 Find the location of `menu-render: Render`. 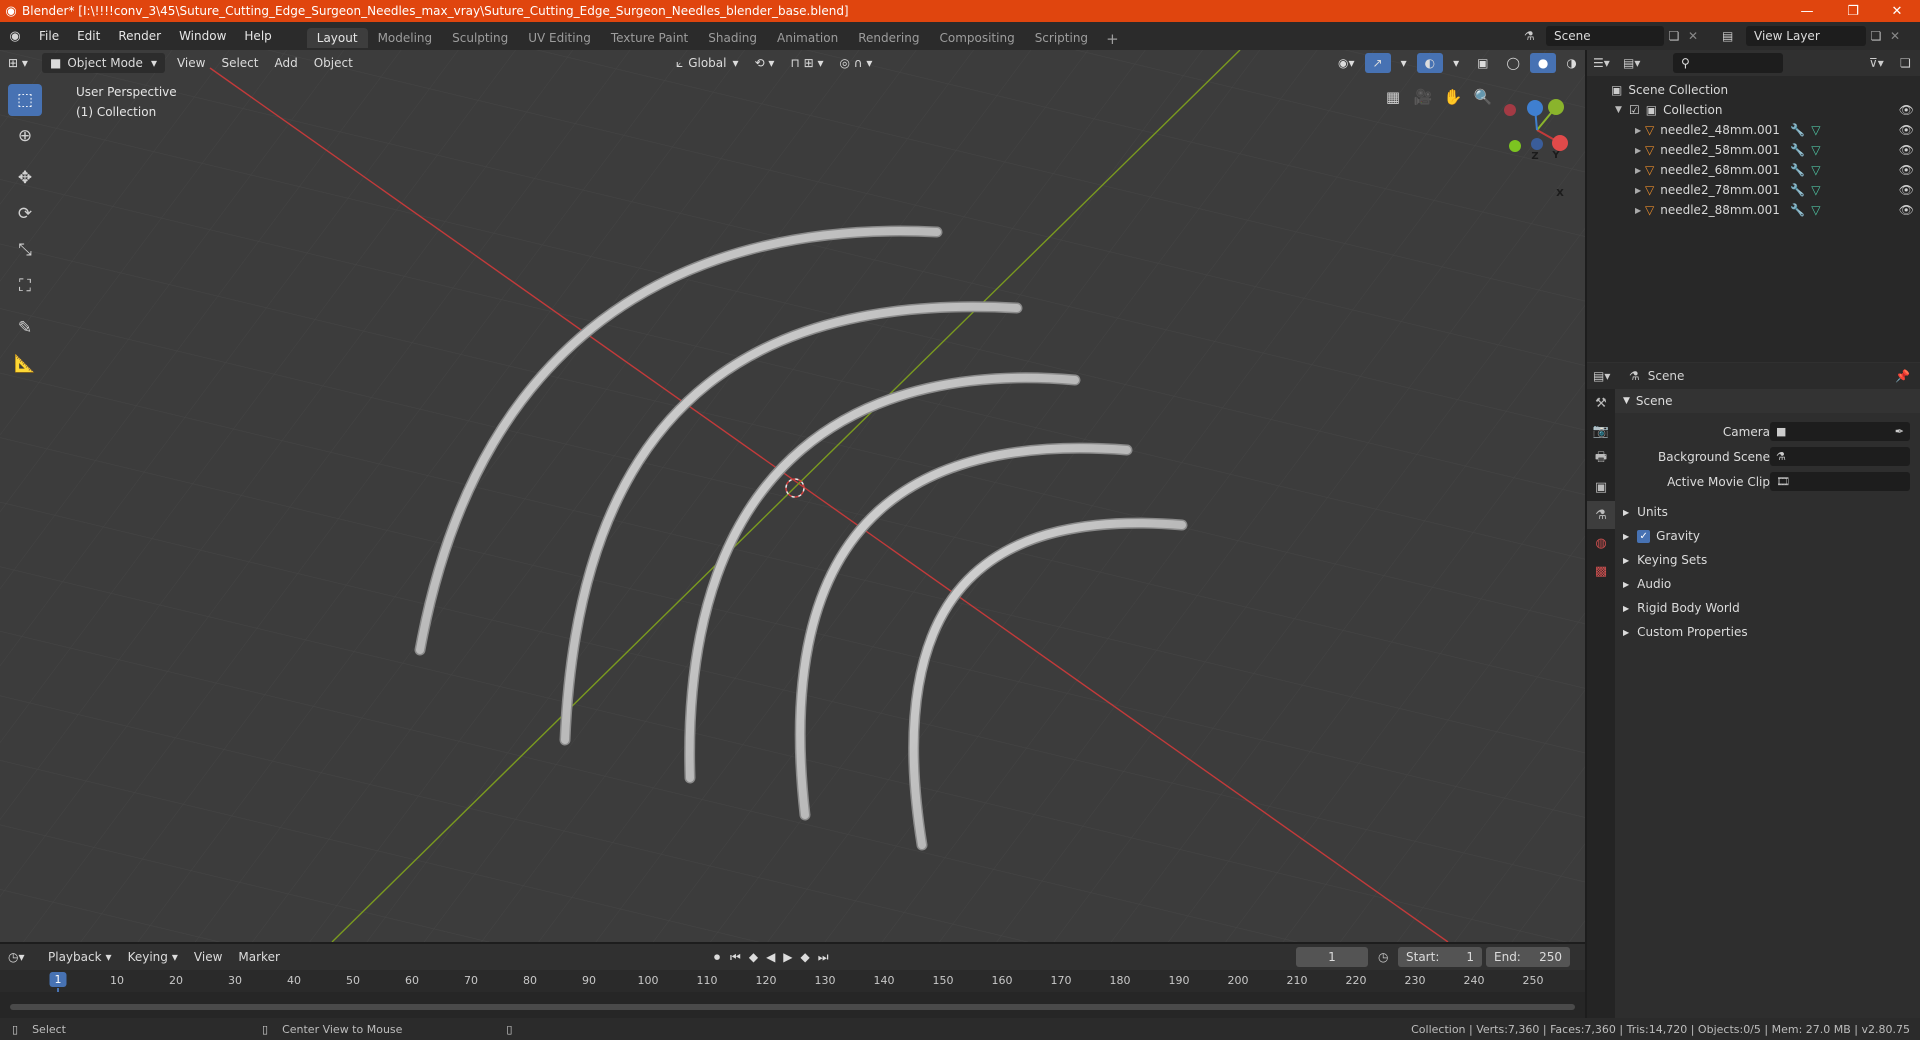

menu-render: Render is located at coordinates (139, 36).